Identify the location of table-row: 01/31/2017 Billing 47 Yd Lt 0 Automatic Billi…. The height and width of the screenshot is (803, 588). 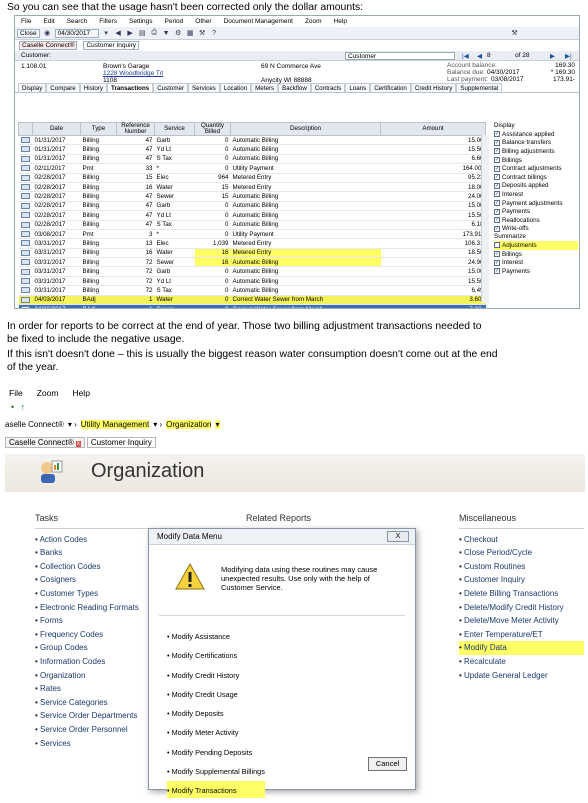
(252, 149).